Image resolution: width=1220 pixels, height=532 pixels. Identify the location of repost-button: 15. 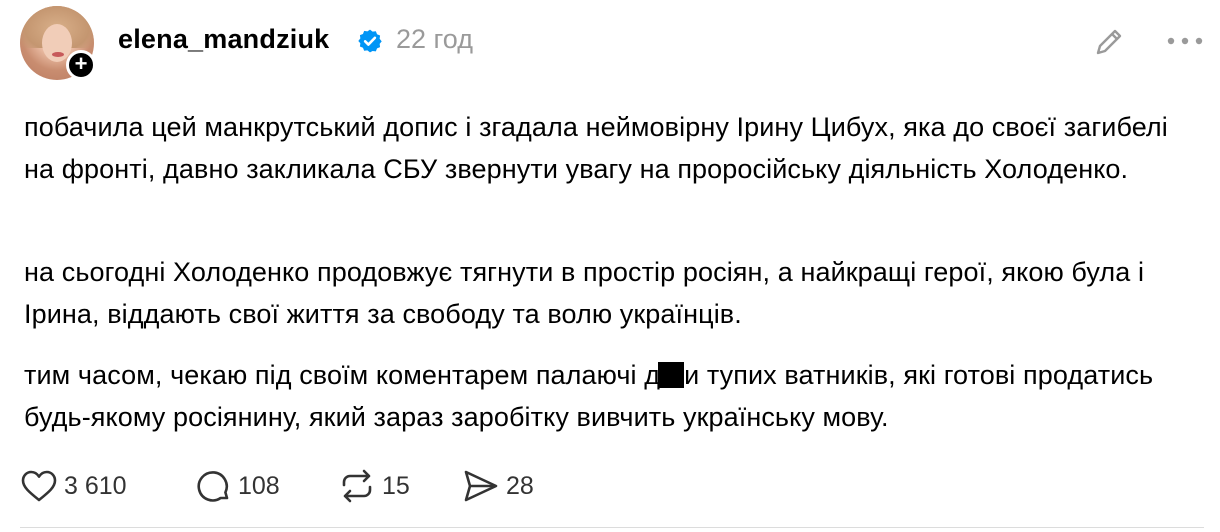
(374, 486).